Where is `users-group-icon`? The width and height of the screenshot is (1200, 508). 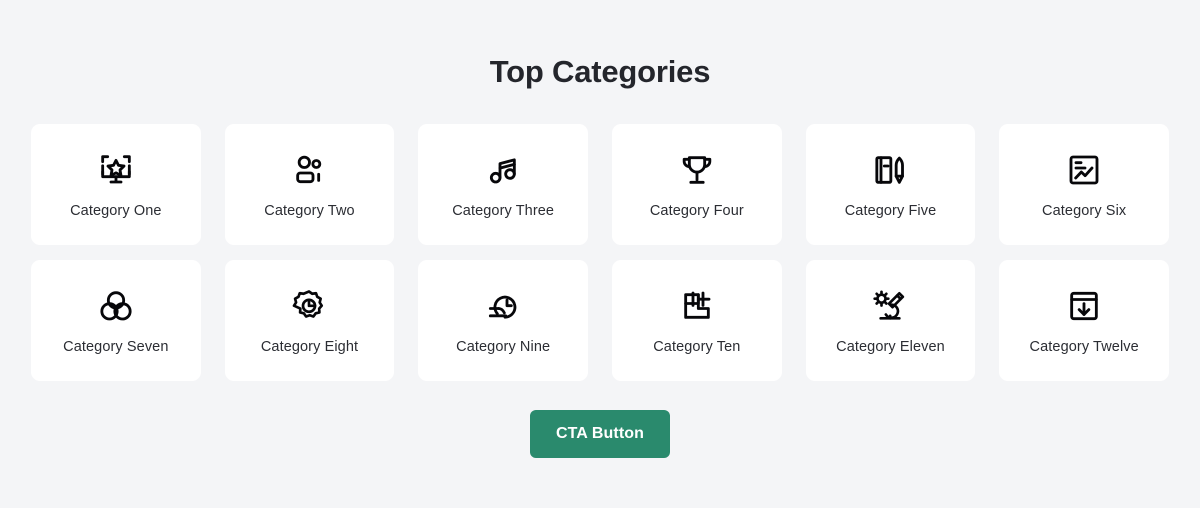
users-group-icon is located at coordinates (309, 170).